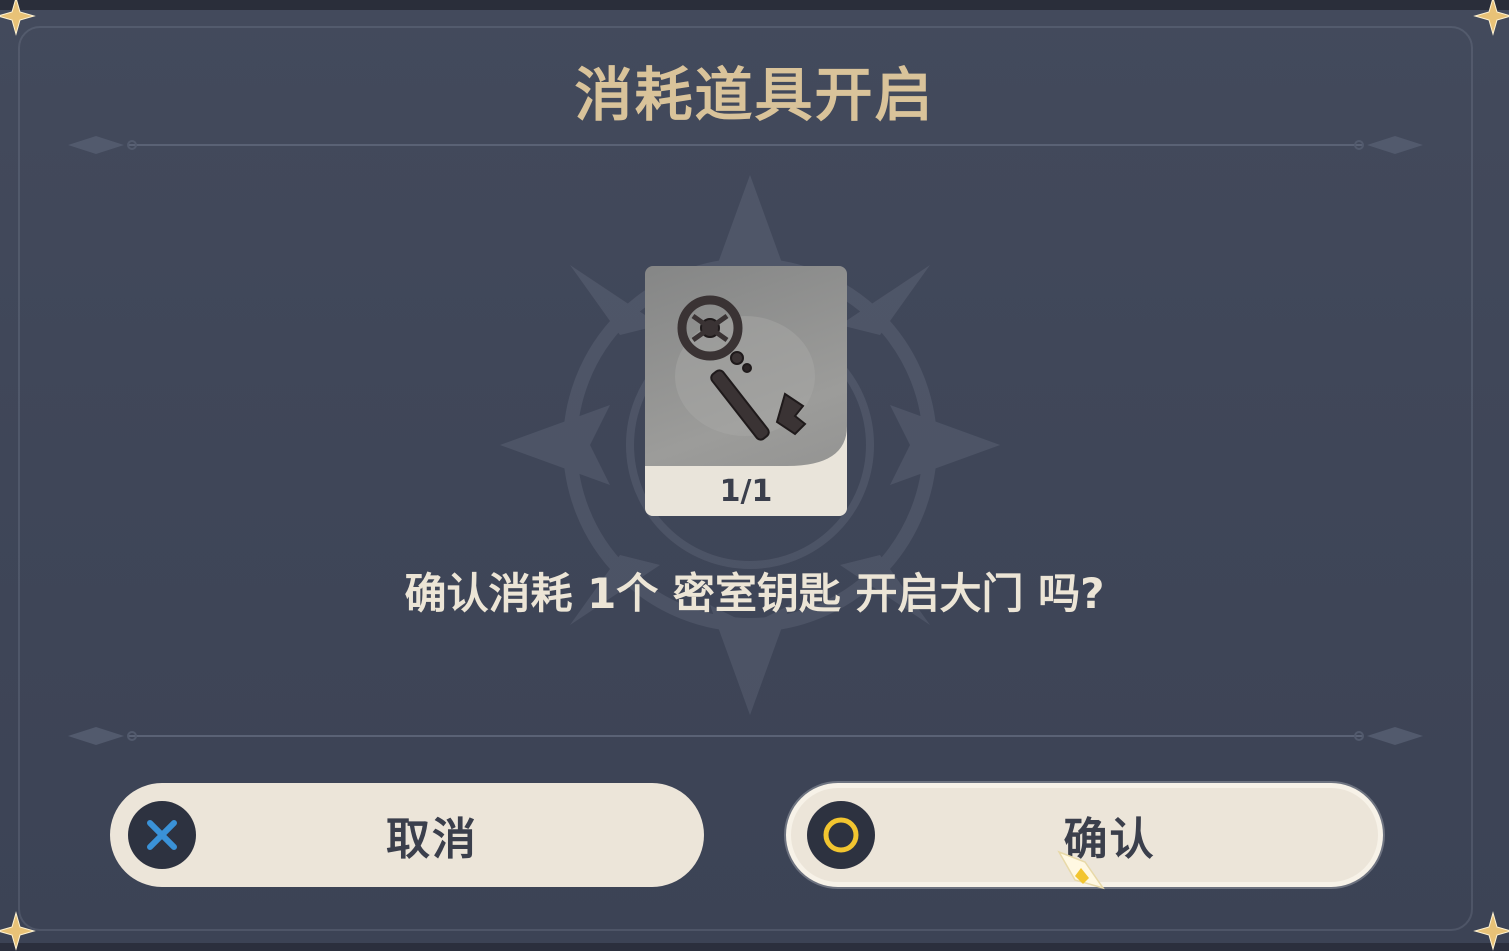  Describe the element at coordinates (746, 391) in the screenshot. I see `item-card: 1/1` at that location.